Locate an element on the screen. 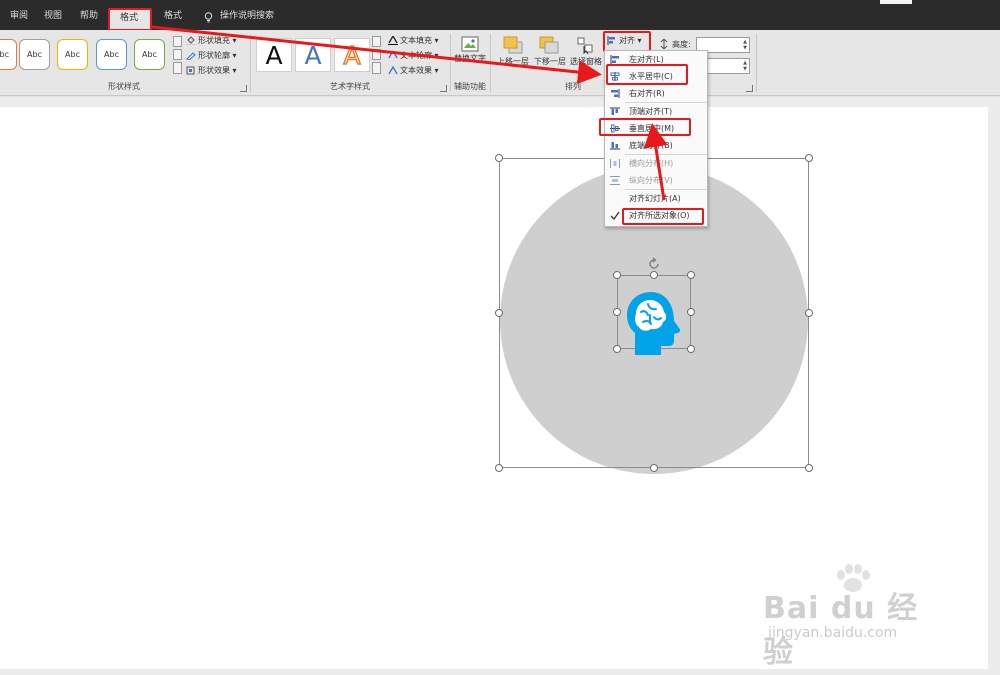 This screenshot has height=675, width=1000. tell-me-search: 操作说明搜索 is located at coordinates (250, 16).